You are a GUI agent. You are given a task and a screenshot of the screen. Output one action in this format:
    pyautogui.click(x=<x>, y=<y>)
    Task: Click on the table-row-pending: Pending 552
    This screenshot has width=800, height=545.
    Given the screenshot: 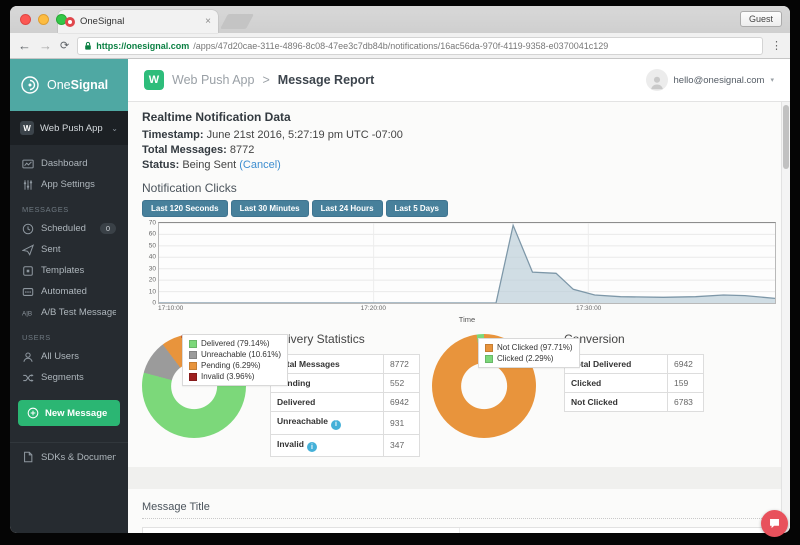 What is the action you would take?
    pyautogui.click(x=345, y=383)
    